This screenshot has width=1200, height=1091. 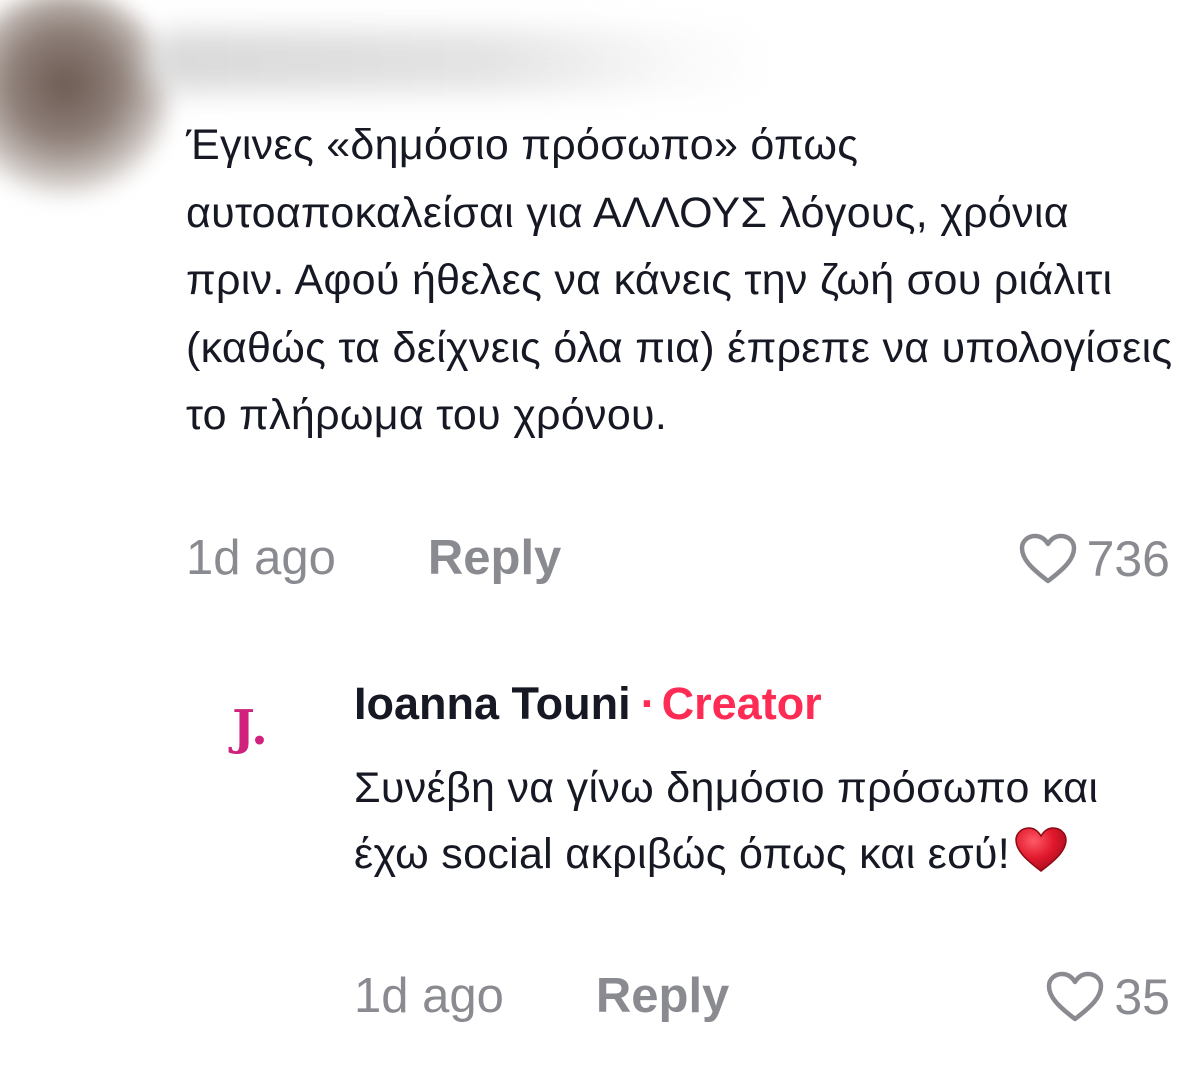 I want to click on reply-like-count: 35, so click(x=1142, y=997).